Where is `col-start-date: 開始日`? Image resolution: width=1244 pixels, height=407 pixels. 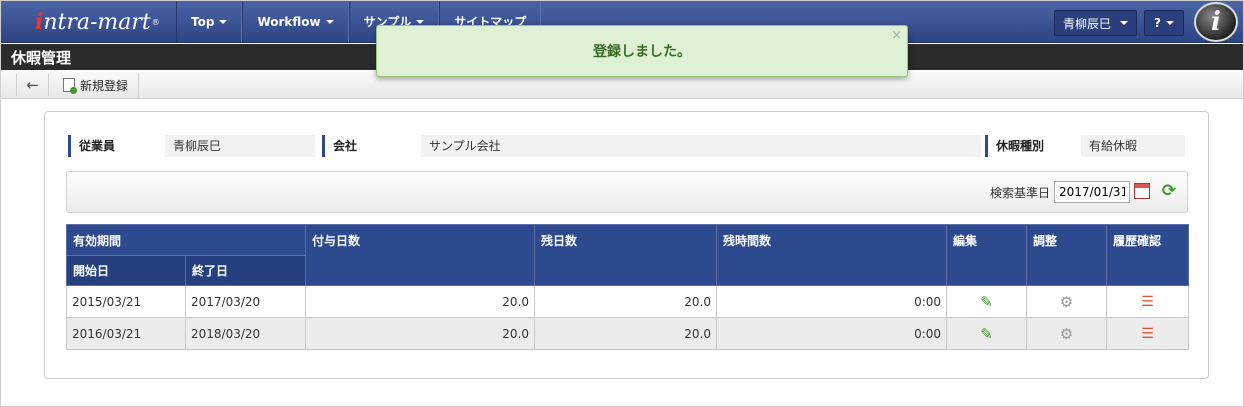 col-start-date: 開始日 is located at coordinates (126, 270).